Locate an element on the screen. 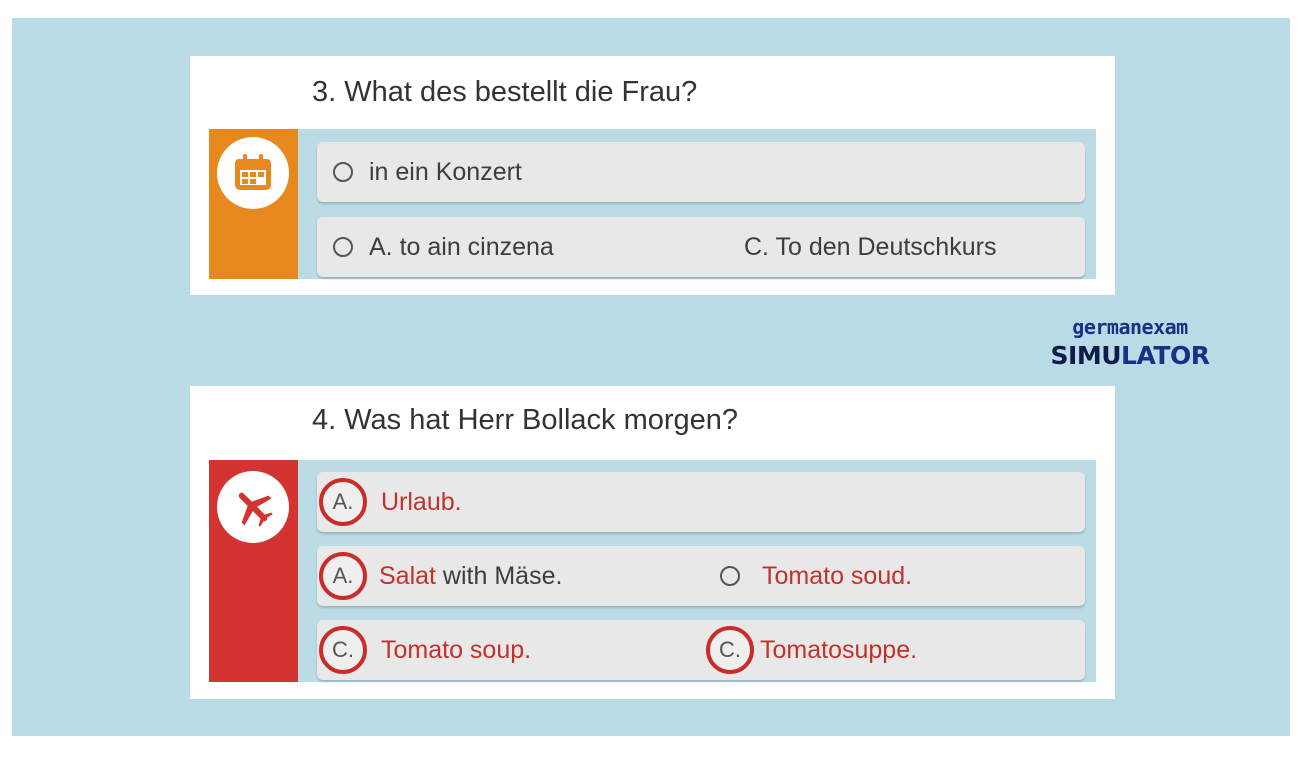 Image resolution: width=1308 pixels, height=760 pixels. option-label: Salat with Mäse. is located at coordinates (471, 575).